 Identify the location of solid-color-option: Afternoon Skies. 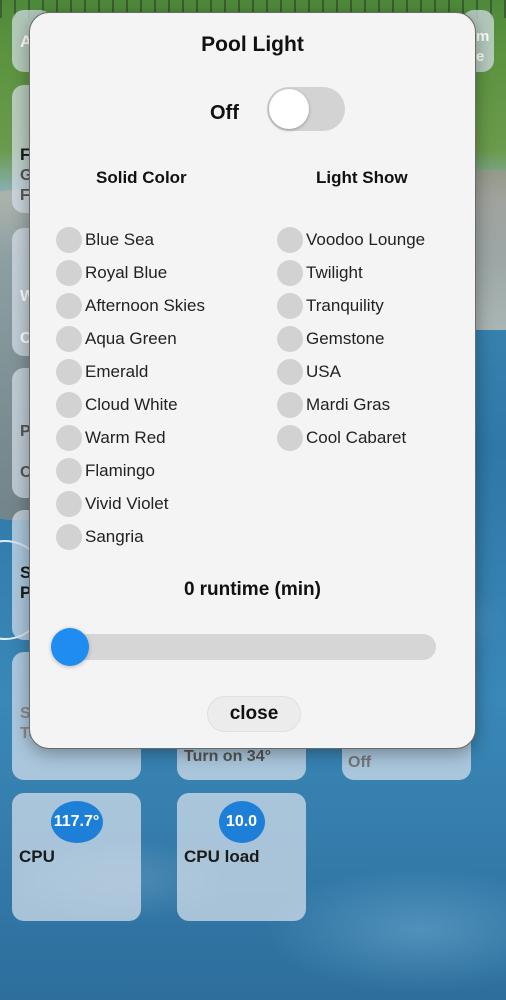
(130, 305).